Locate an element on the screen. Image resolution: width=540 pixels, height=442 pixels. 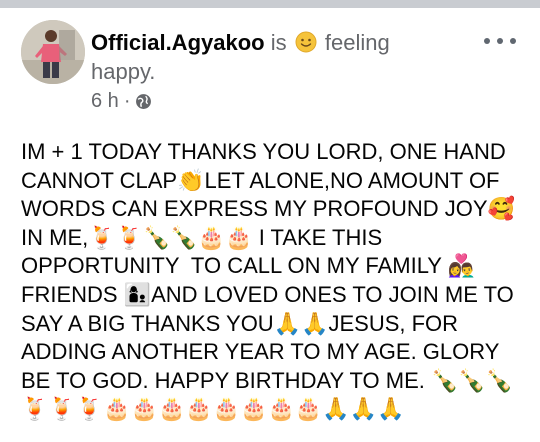
feed-divider is located at coordinates (270, 4).